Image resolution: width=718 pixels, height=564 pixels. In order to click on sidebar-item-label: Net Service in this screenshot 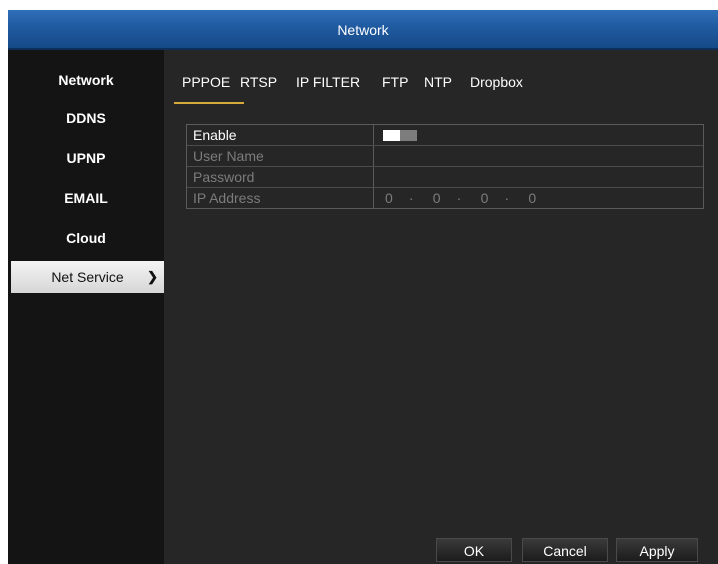, I will do `click(87, 277)`.